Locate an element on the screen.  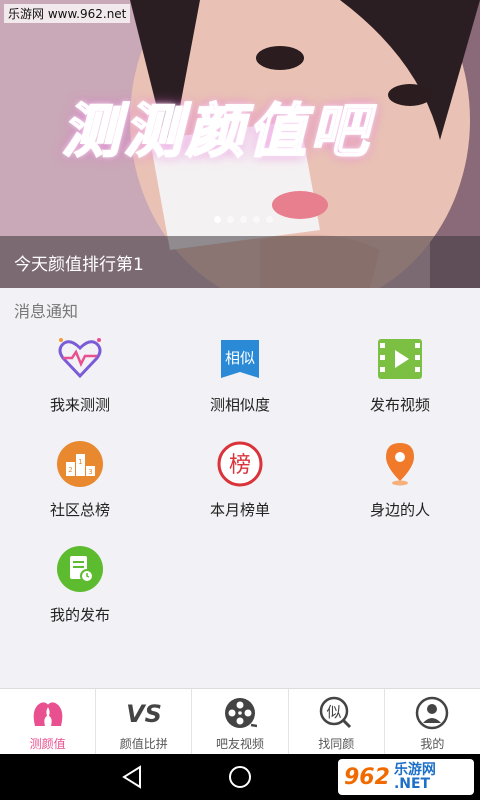
logo-text: 乐游网 .NET is located at coordinates (415, 777).